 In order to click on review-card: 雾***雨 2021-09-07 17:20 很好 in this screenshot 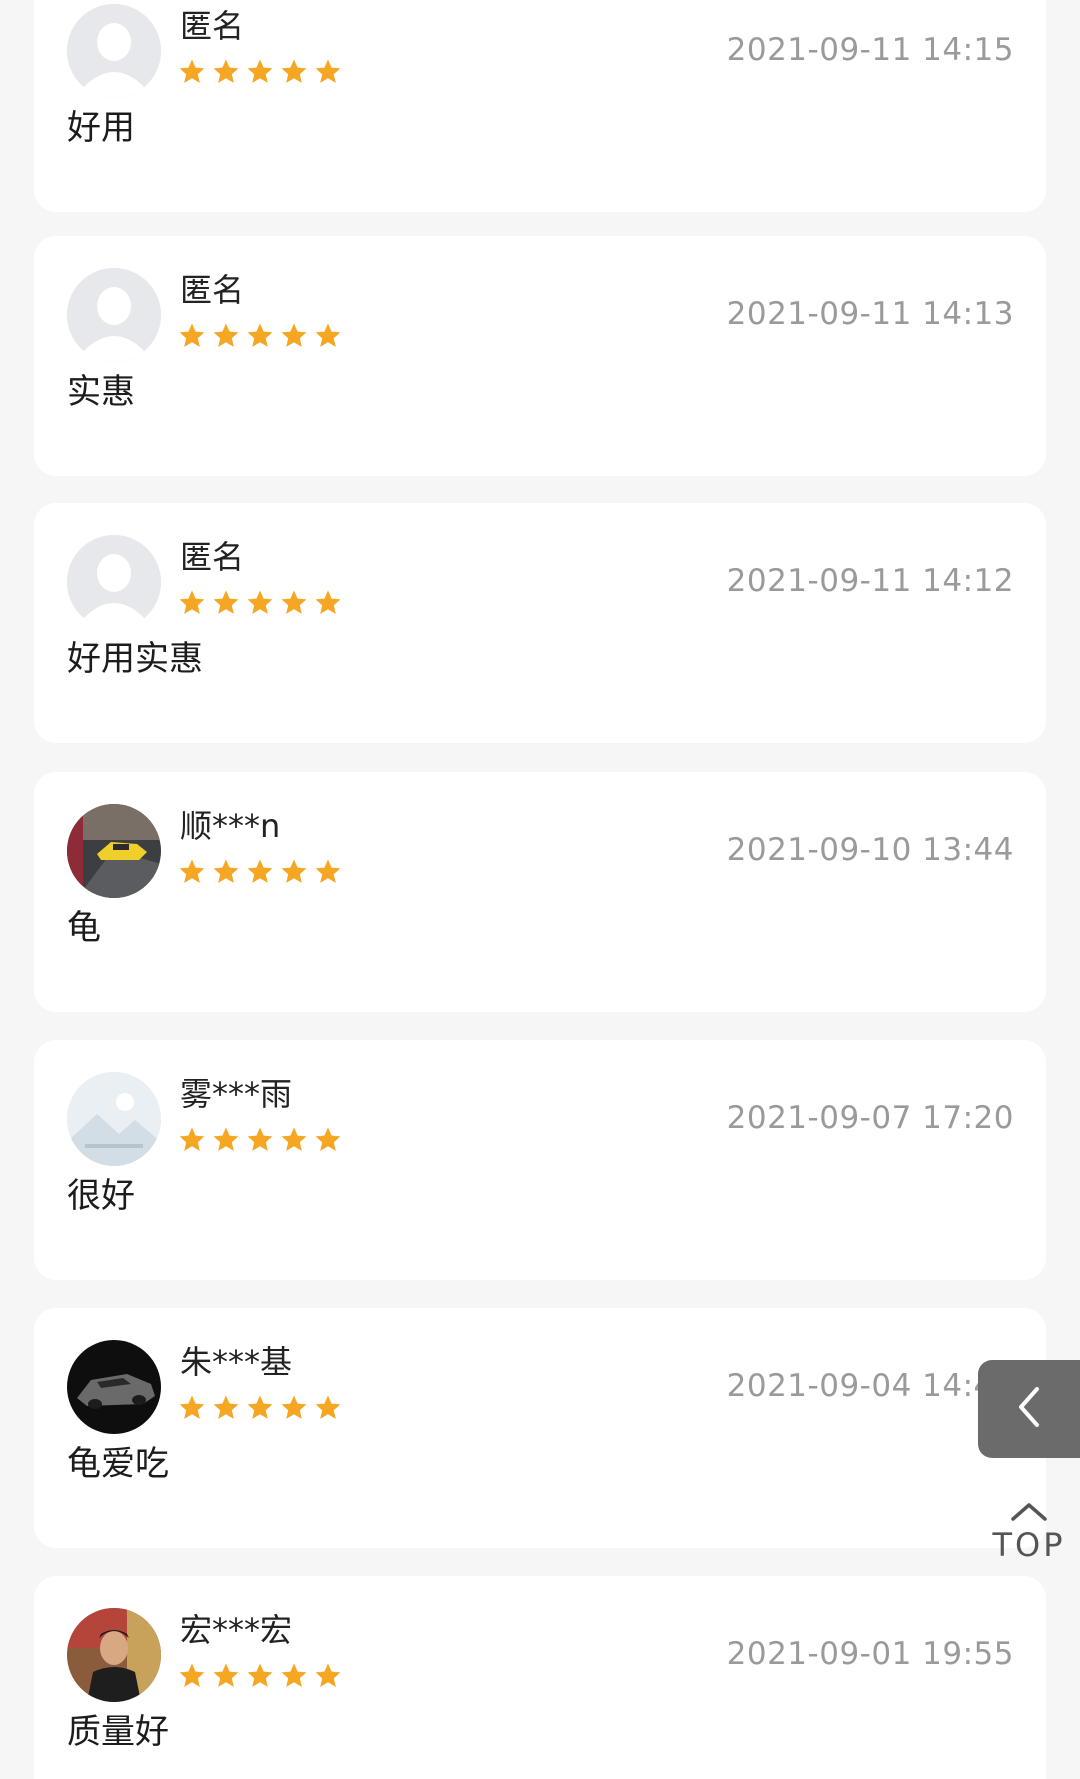, I will do `click(540, 1160)`.